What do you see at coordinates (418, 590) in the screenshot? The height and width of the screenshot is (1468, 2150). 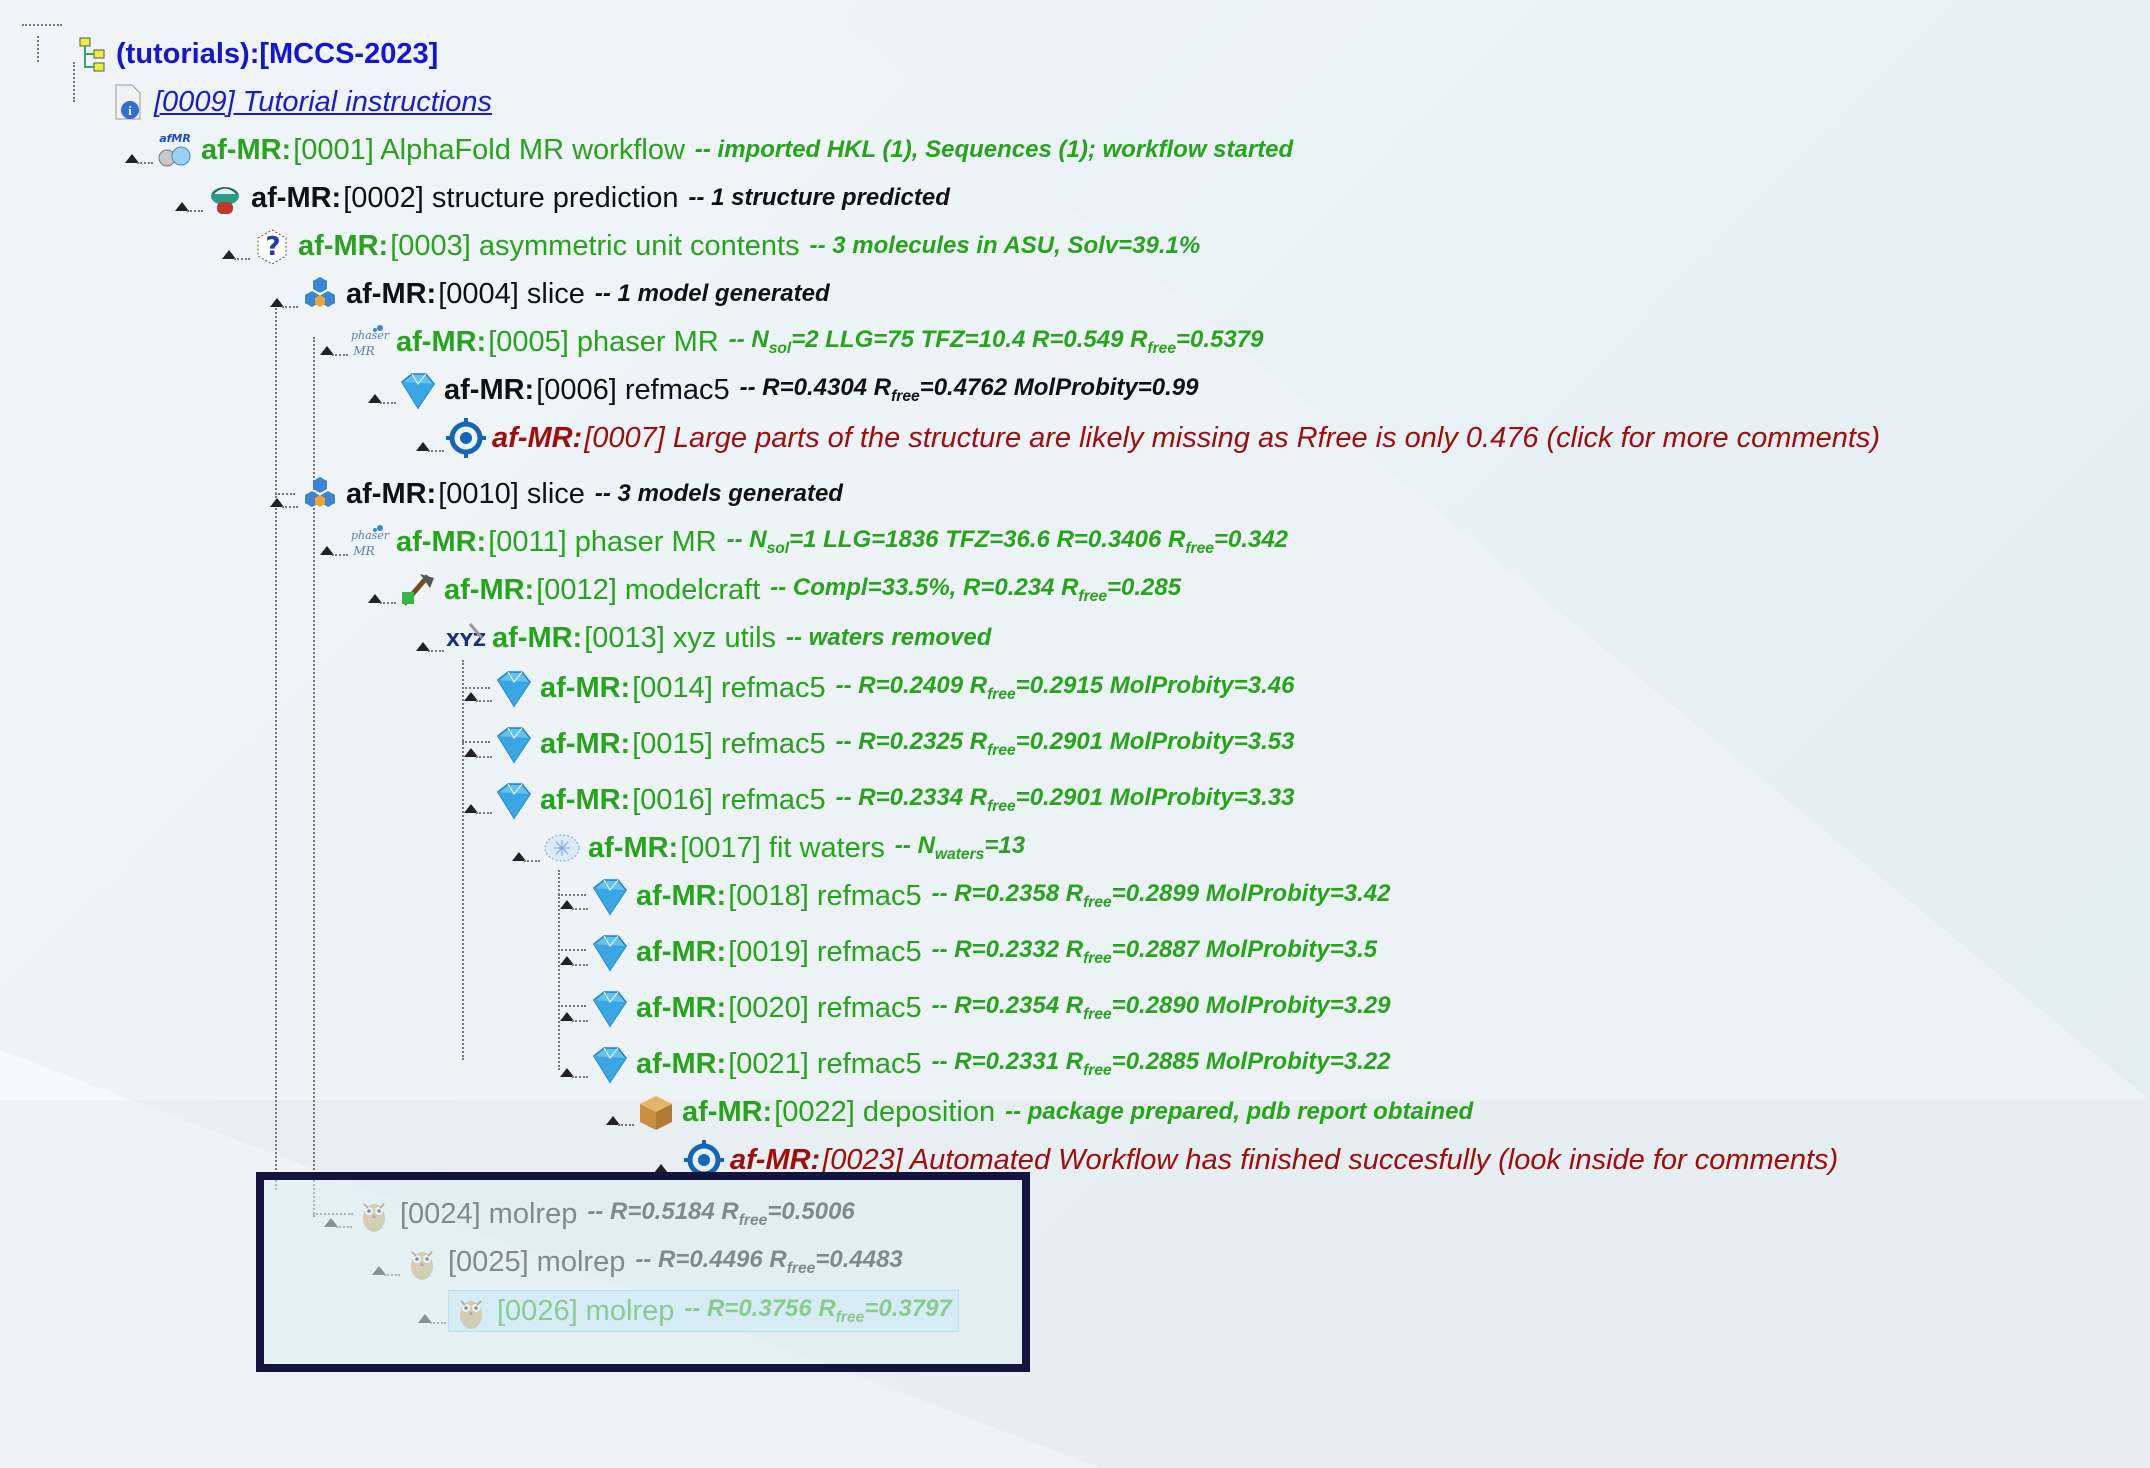 I see `modelcraft-icon` at bounding box center [418, 590].